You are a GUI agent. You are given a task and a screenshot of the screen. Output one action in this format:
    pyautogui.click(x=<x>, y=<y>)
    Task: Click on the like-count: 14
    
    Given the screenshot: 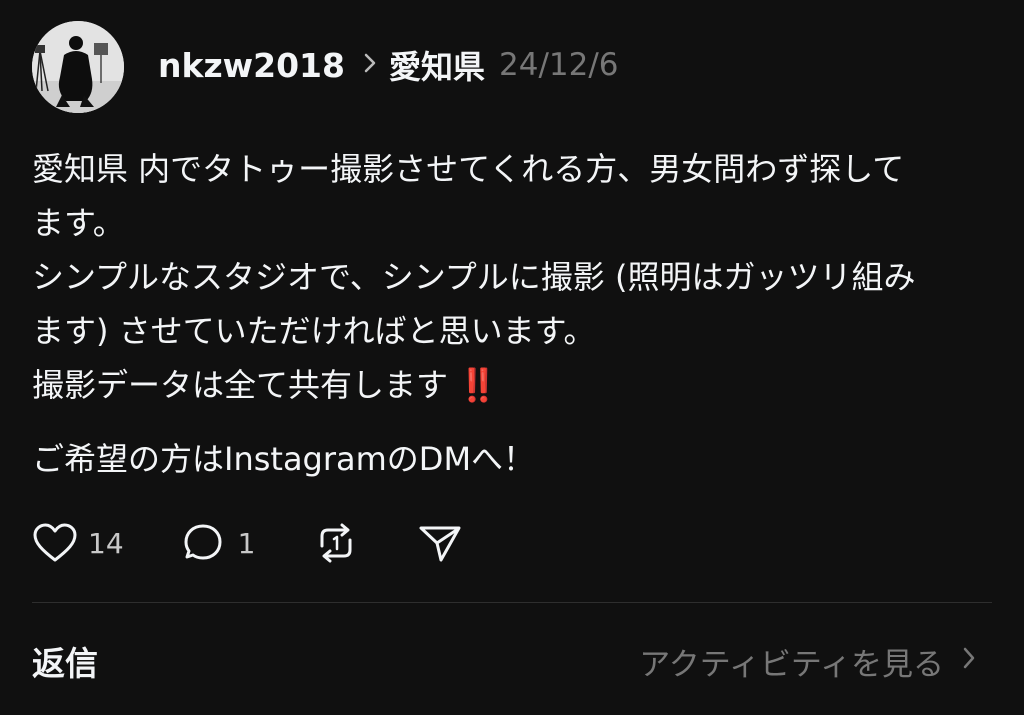 What is the action you would take?
    pyautogui.click(x=106, y=543)
    